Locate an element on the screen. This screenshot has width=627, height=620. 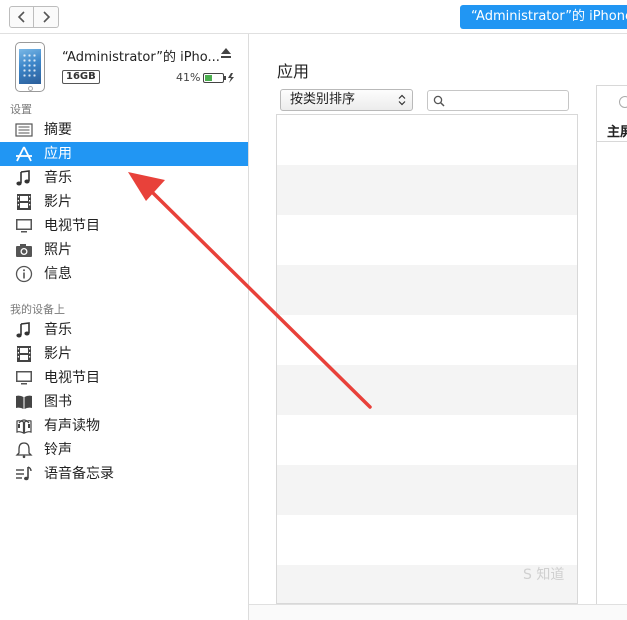
search-icon is located at coordinates (439, 101).